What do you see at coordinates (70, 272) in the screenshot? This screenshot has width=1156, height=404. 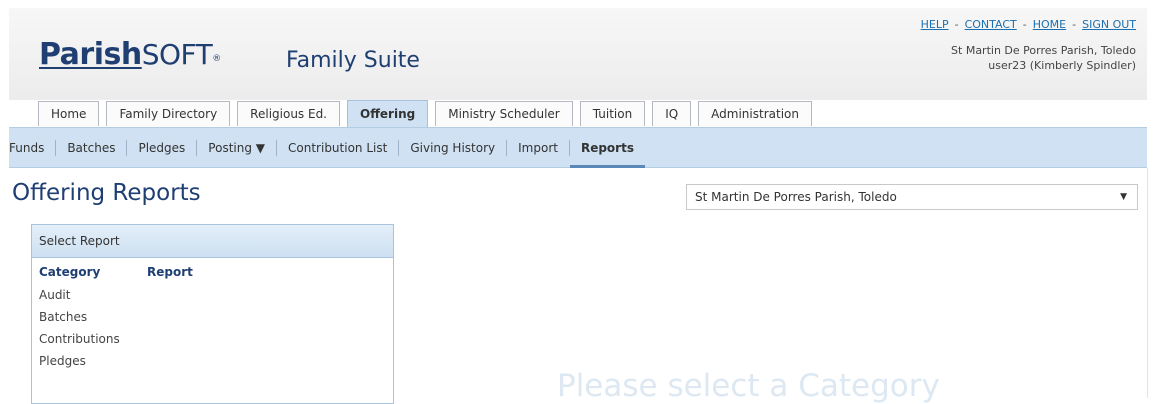 I see `category-header: Category` at bounding box center [70, 272].